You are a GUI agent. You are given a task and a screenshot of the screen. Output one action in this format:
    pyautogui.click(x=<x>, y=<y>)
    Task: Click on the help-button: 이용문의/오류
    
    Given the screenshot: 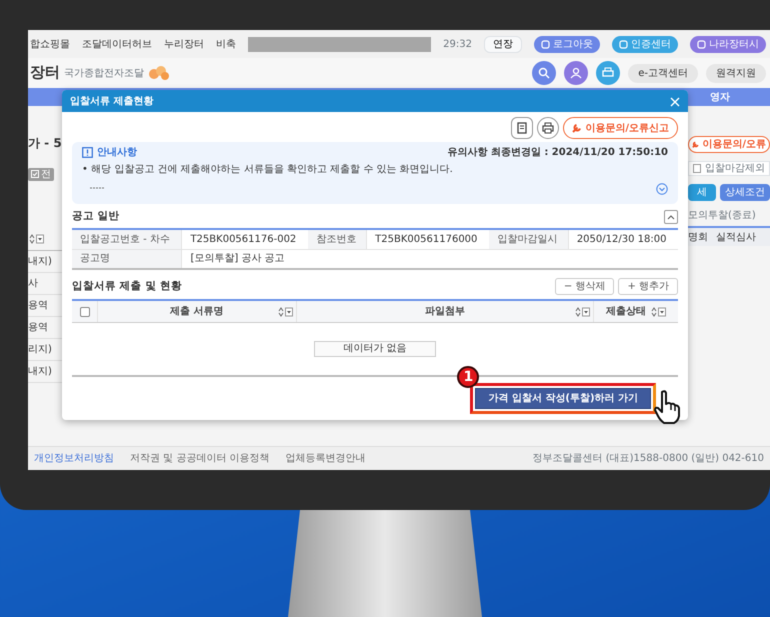 What is the action you would take?
    pyautogui.click(x=729, y=144)
    